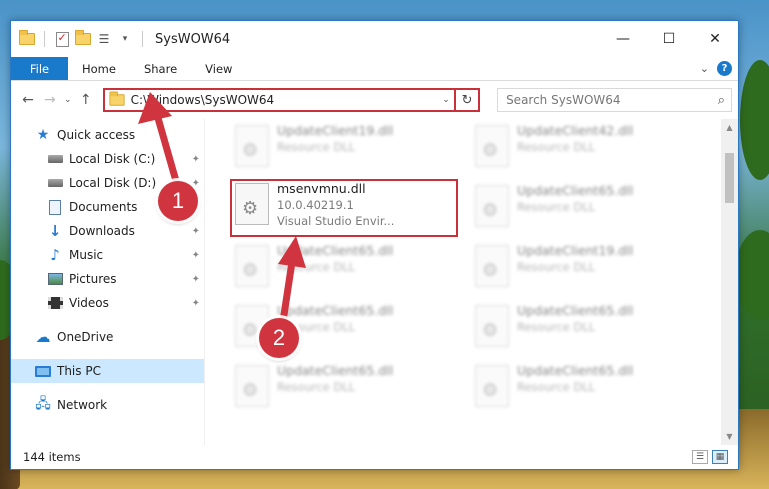 Image resolution: width=769 pixels, height=489 pixels. Describe the element at coordinates (68, 100) in the screenshot. I see `recent-locations-button: ⌄` at that location.